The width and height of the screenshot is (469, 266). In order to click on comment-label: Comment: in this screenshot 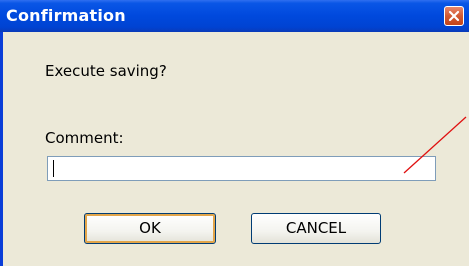, I will do `click(84, 138)`.